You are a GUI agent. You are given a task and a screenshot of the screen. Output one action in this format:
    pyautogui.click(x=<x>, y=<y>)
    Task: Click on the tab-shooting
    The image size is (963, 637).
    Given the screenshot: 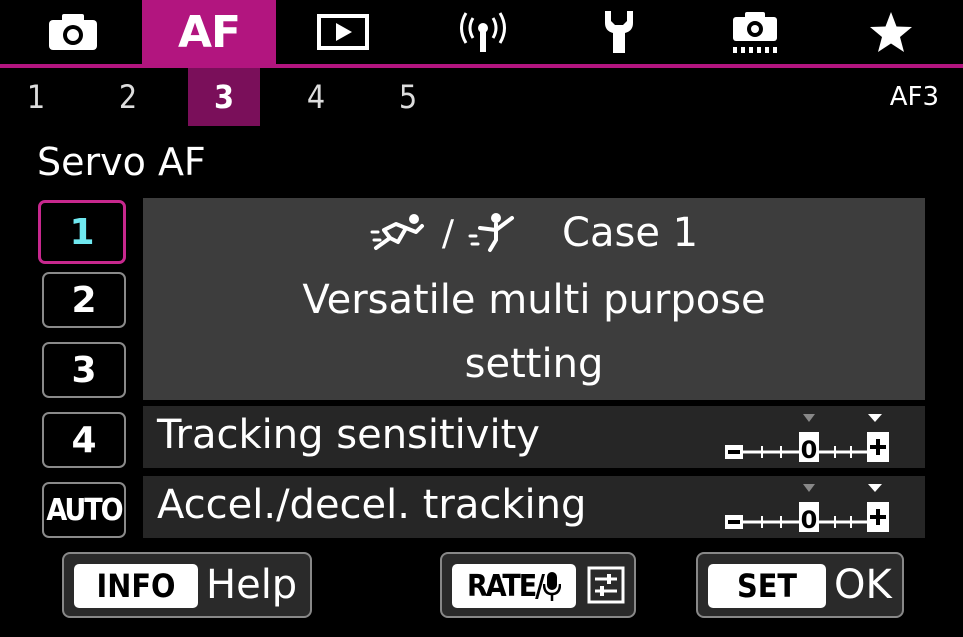 What is the action you would take?
    pyautogui.click(x=73, y=32)
    